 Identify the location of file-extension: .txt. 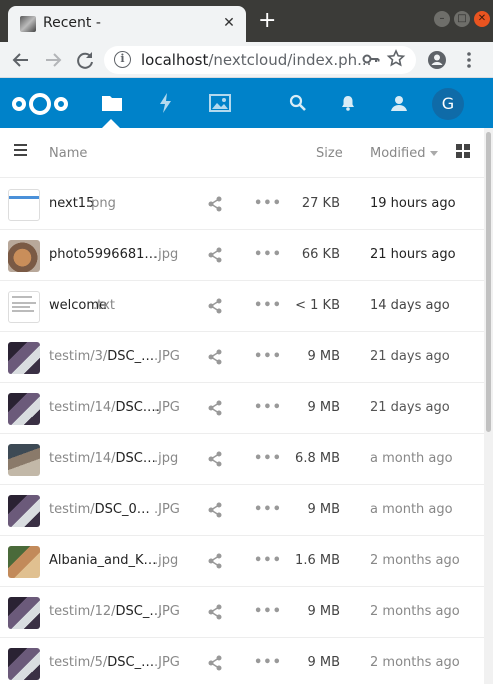
(104, 305).